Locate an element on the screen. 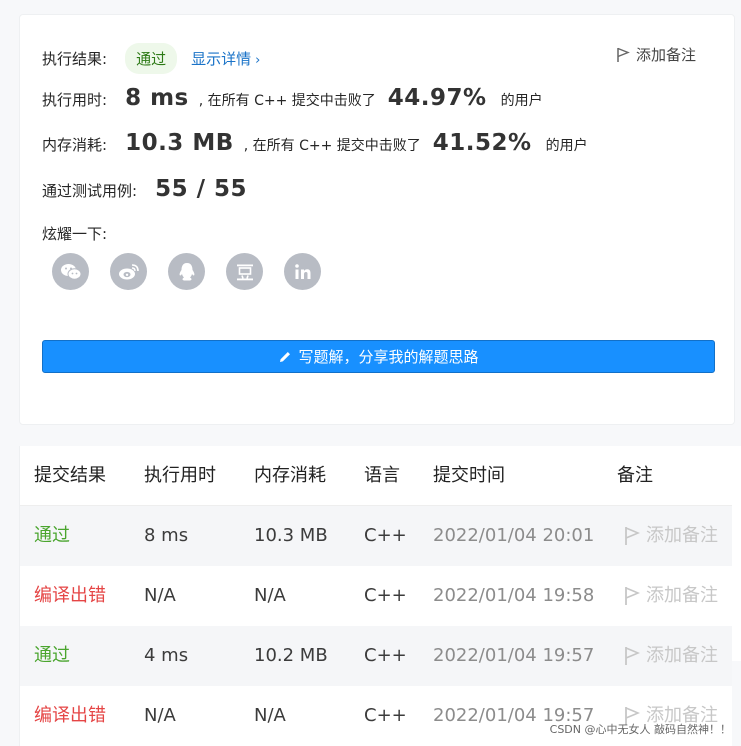 The image size is (741, 746). runtime-row: 执行用时: 8 ms , 在所有 C++ 提交中击败了 44.97% 的用户 is located at coordinates (292, 98).